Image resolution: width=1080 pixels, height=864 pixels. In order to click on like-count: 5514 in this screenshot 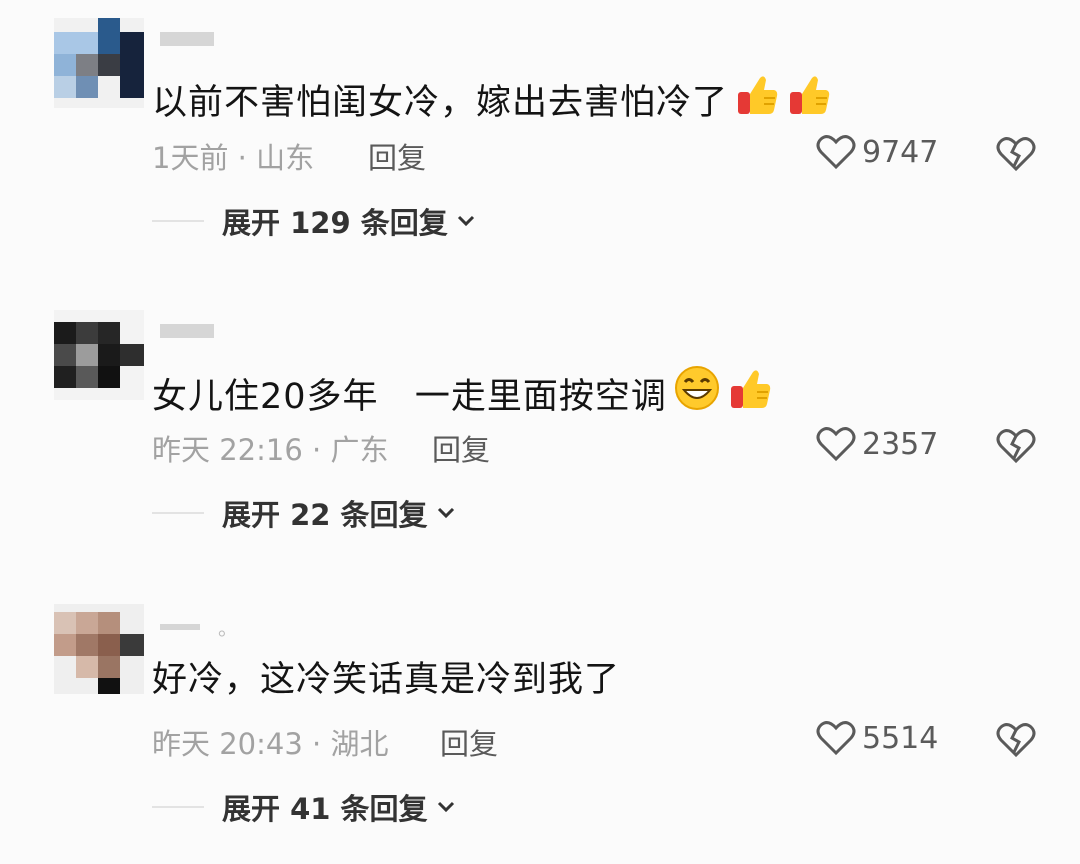, I will do `click(900, 738)`.